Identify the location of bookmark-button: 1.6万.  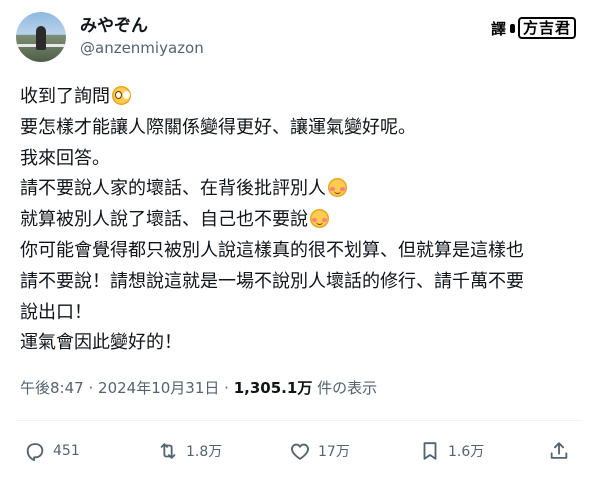
(451, 451).